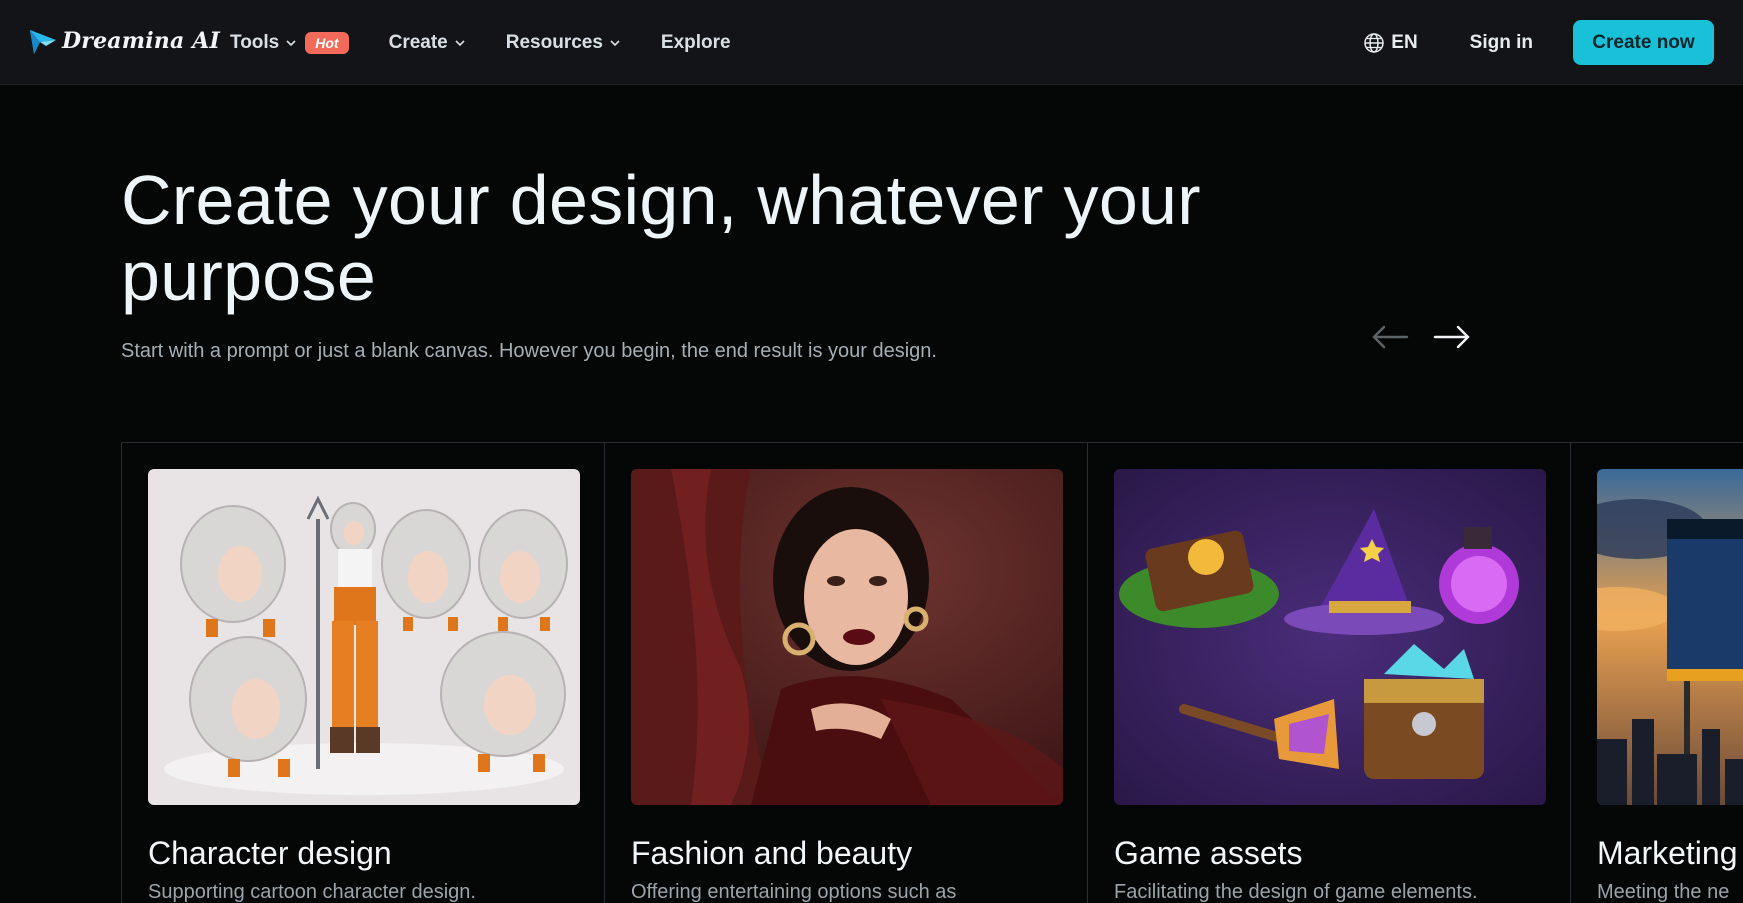 The height and width of the screenshot is (903, 1743). What do you see at coordinates (141, 41) in the screenshot?
I see `logo-text: Dreamina AI` at bounding box center [141, 41].